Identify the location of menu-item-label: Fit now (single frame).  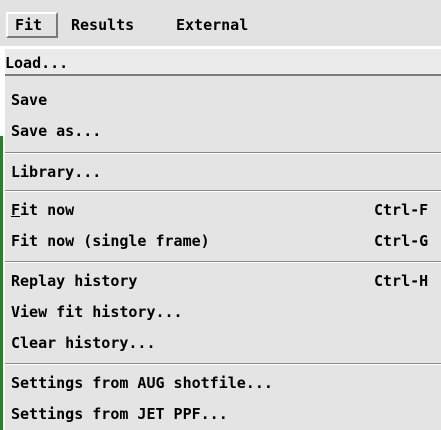
(110, 241).